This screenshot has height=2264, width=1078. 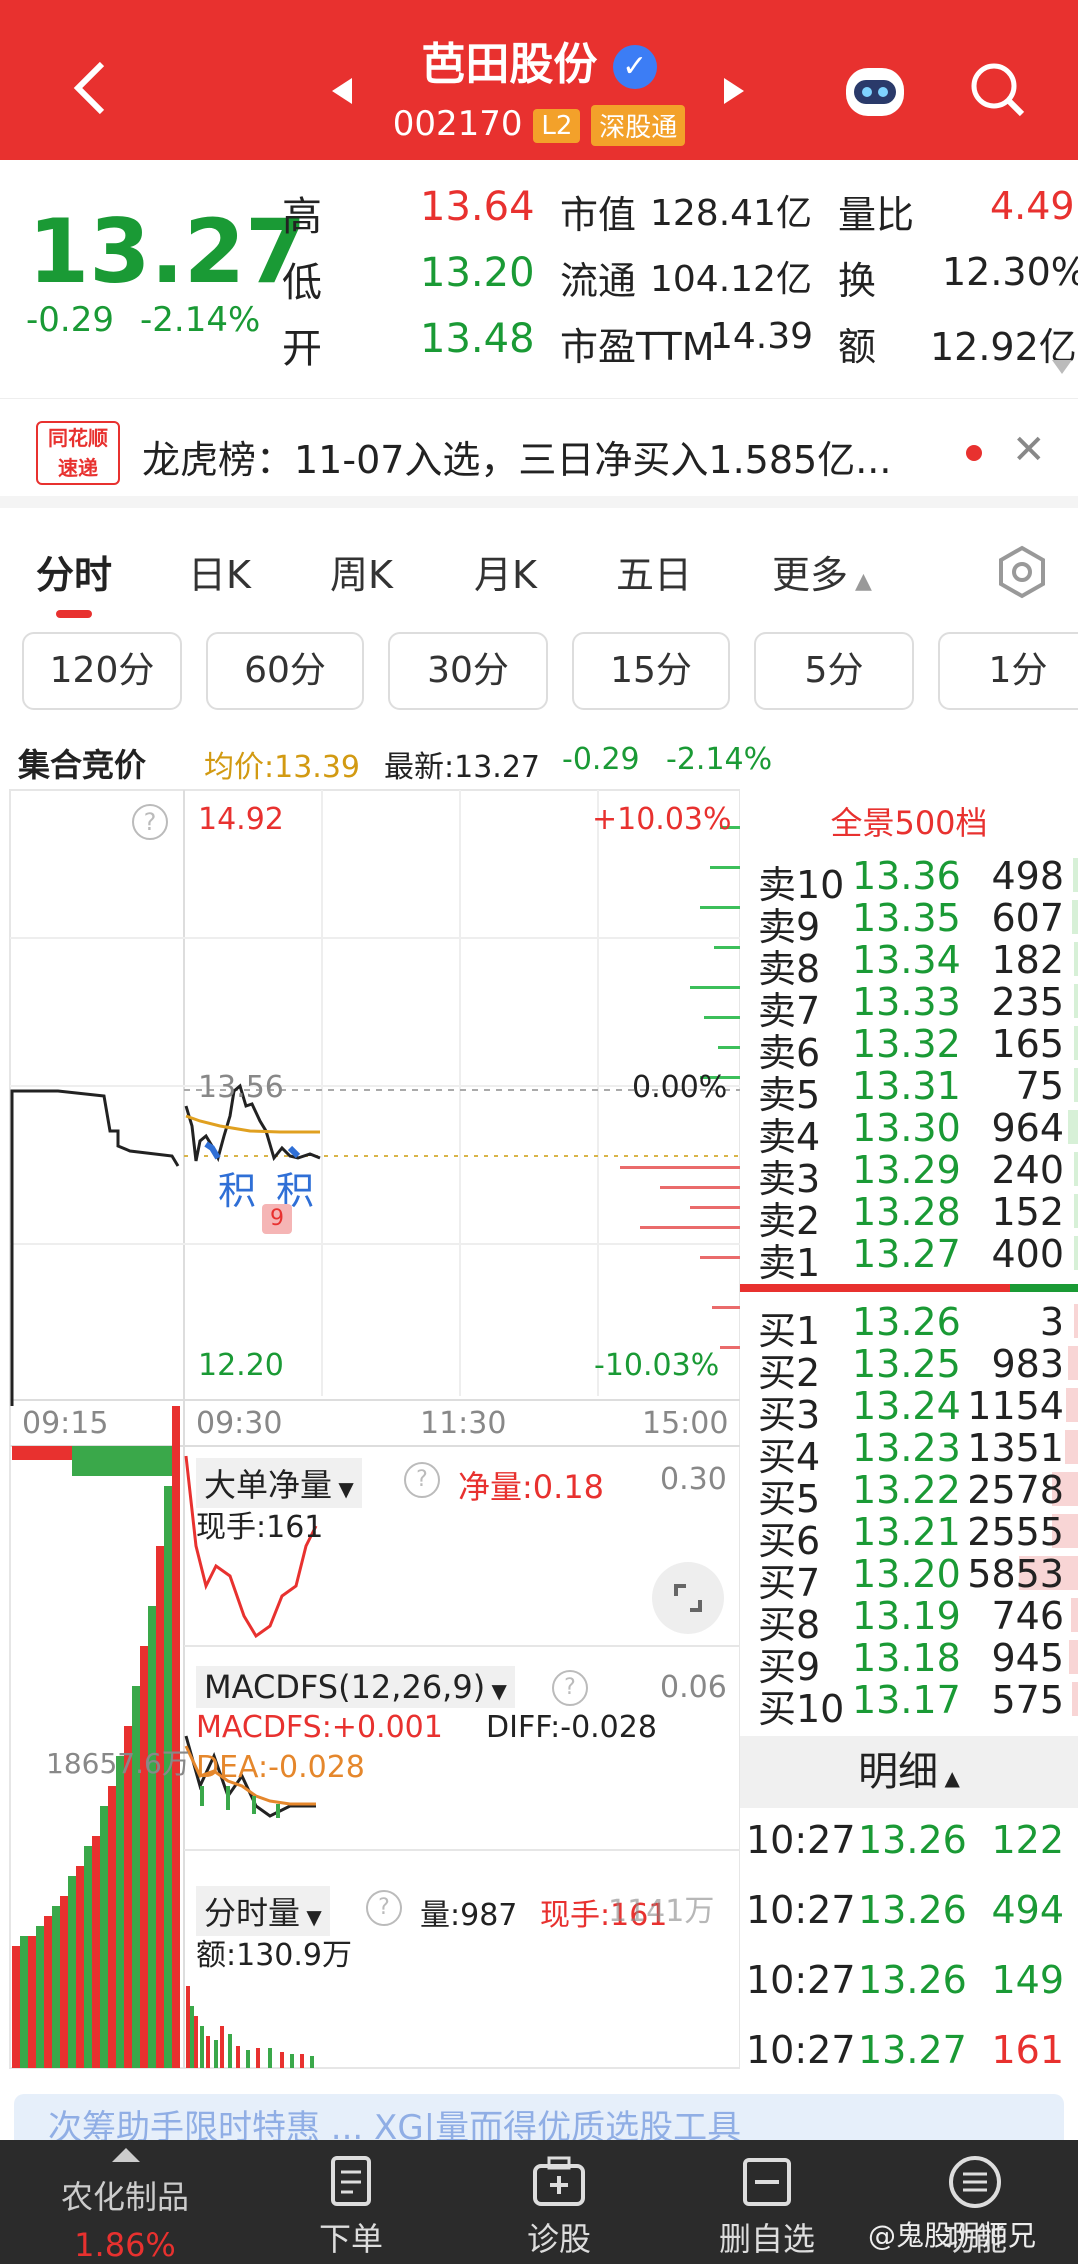 I want to click on next-stock-icon, so click(x=734, y=91).